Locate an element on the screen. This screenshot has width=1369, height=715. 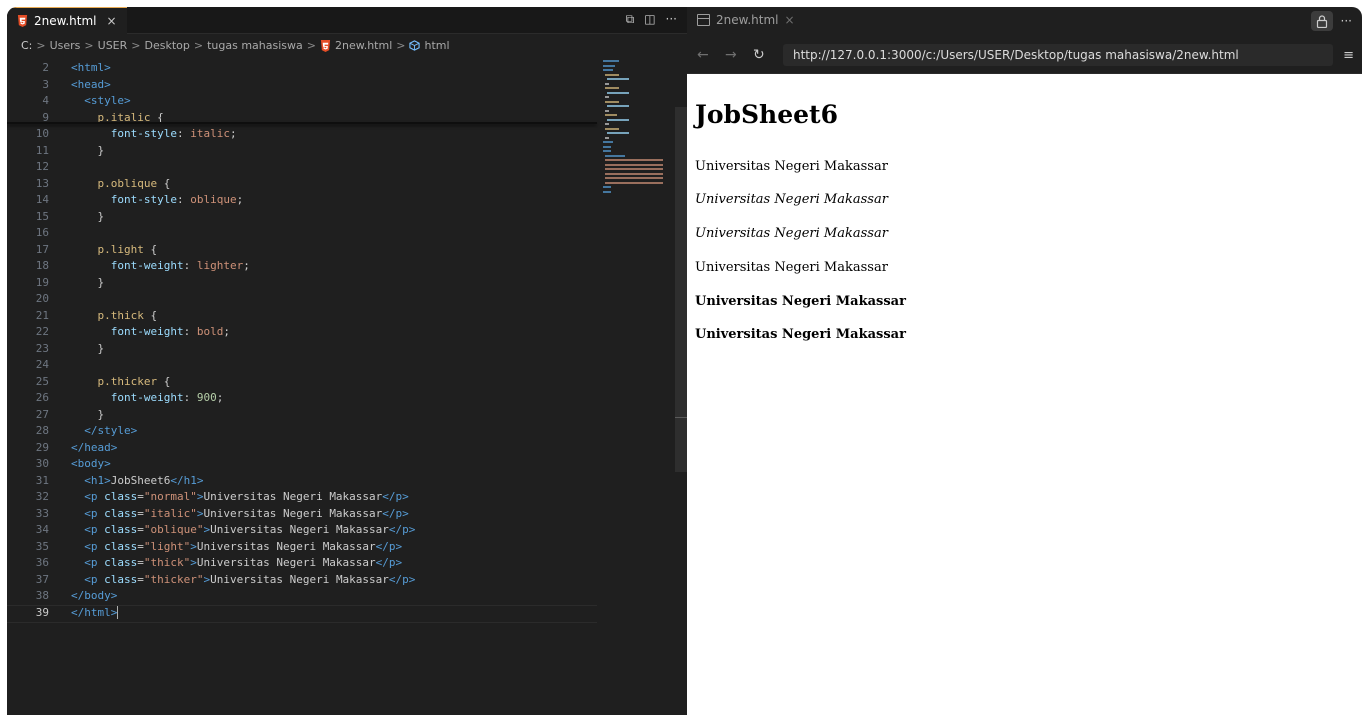
line-content: <body> is located at coordinates (91, 464).